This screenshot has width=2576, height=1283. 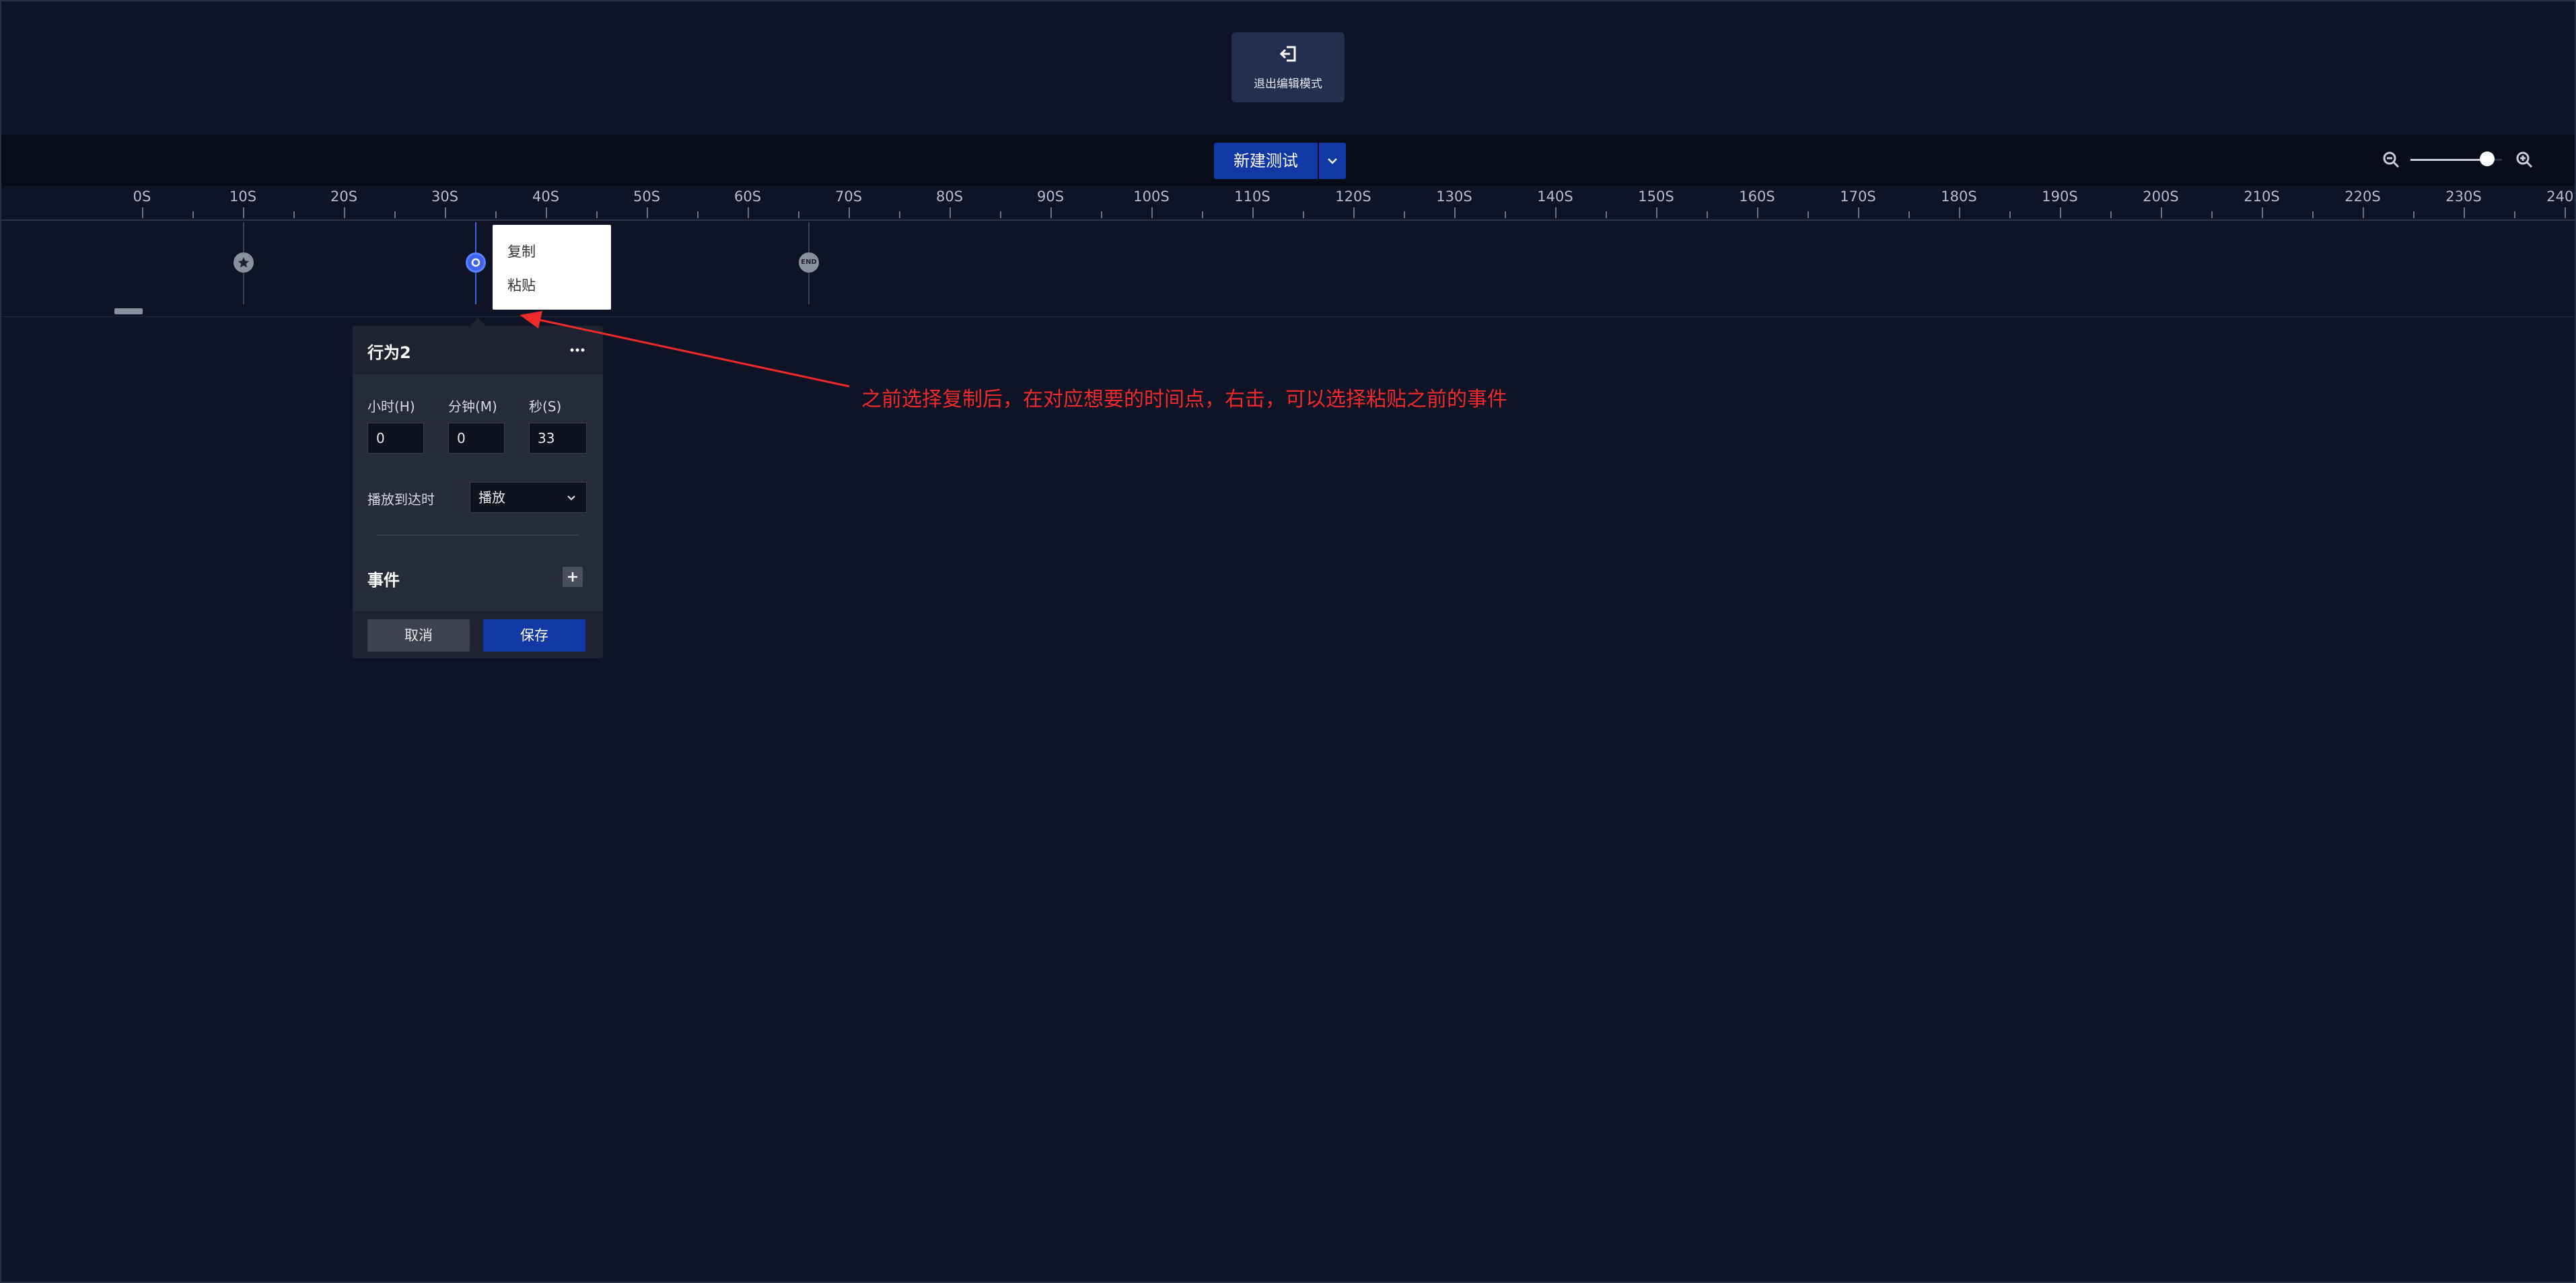 What do you see at coordinates (1184, 400) in the screenshot?
I see `annotation-text: 之前选择复制后，在对应想要的时间点，右击，可以选择粘贴之前的事件` at bounding box center [1184, 400].